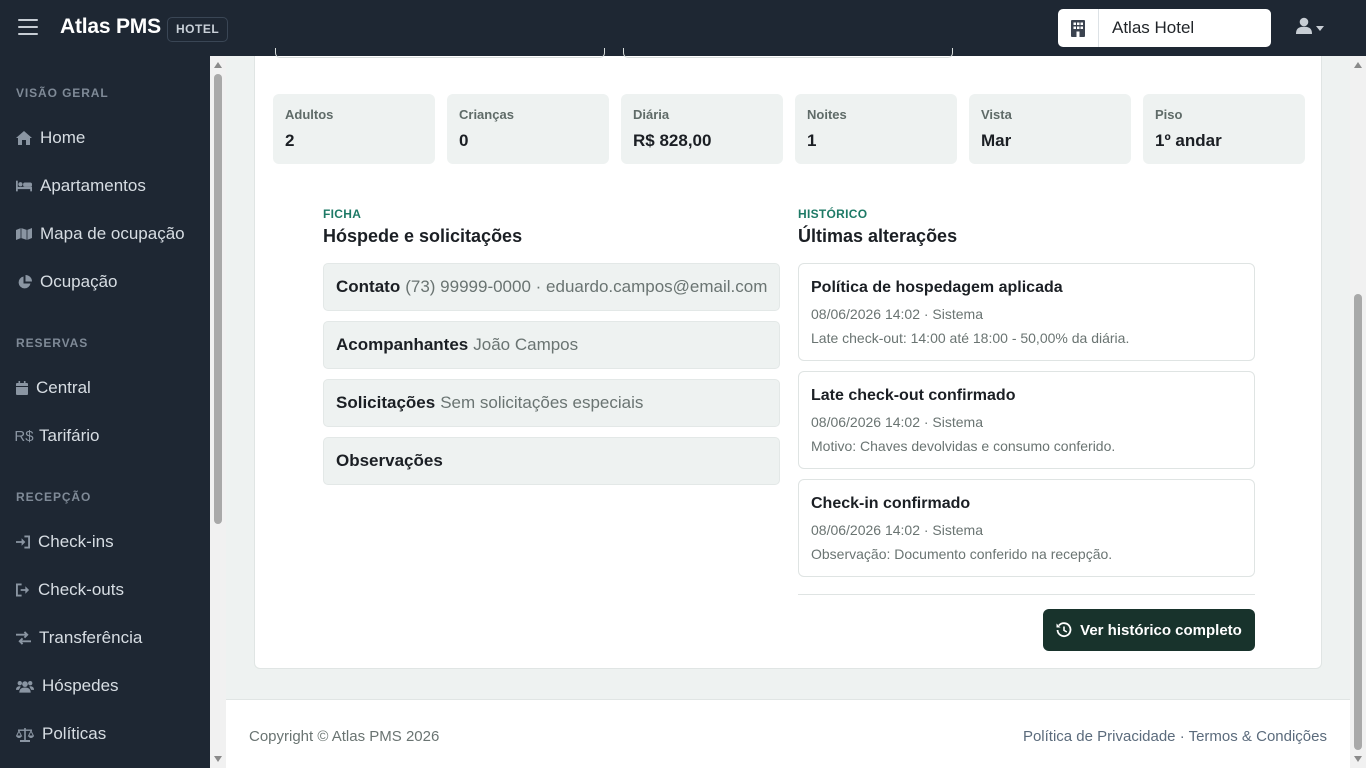  Describe the element at coordinates (28, 28) in the screenshot. I see `hamburger-menu-icon` at that location.